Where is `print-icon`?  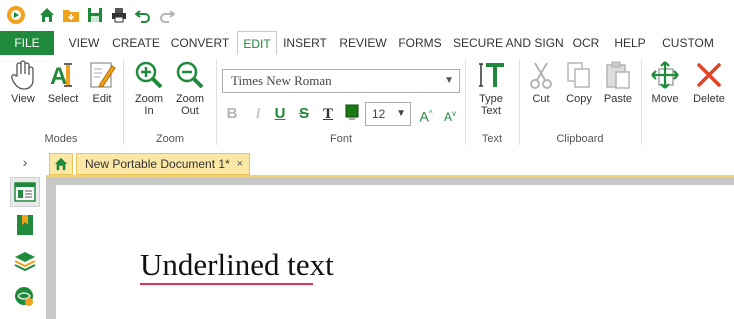 print-icon is located at coordinates (119, 15).